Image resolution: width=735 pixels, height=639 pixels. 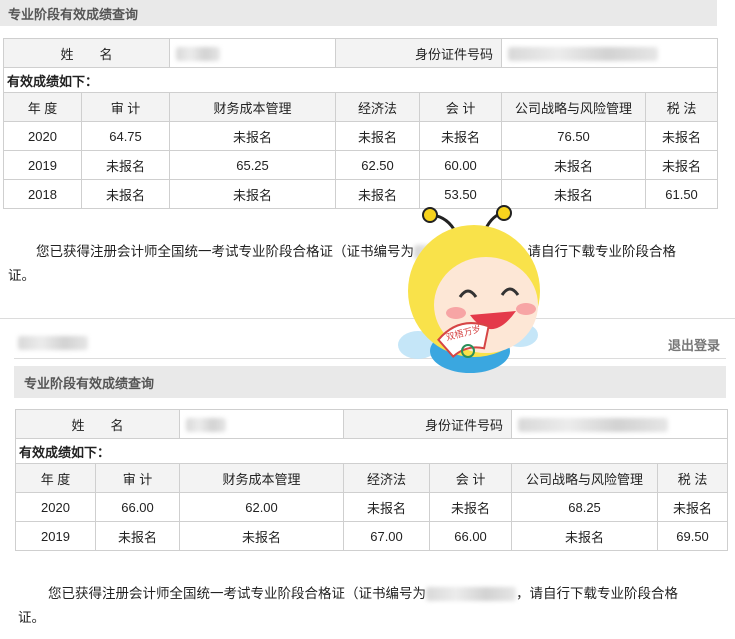 I want to click on bottom-section-row: 有效成绩如下：, so click(x=371, y=451).